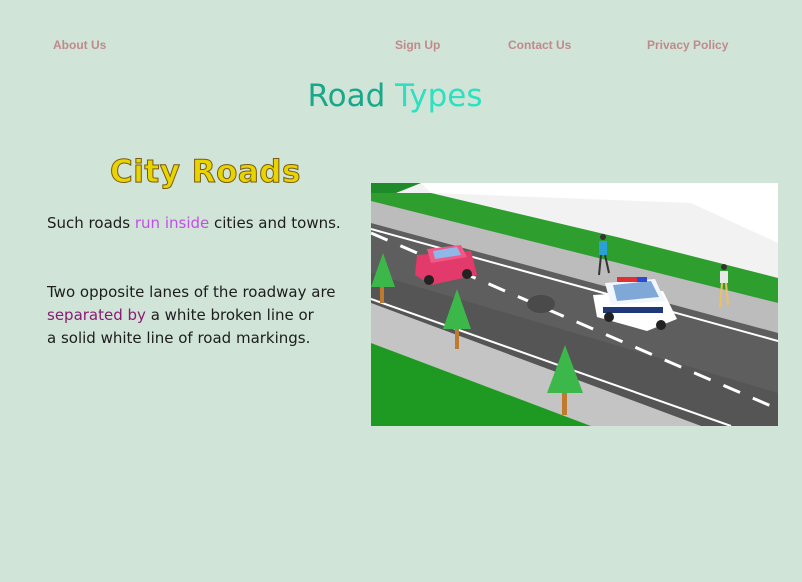 Image resolution: width=802 pixels, height=582 pixels. What do you see at coordinates (351, 96) in the screenshot?
I see `page-title-part1: Road` at bounding box center [351, 96].